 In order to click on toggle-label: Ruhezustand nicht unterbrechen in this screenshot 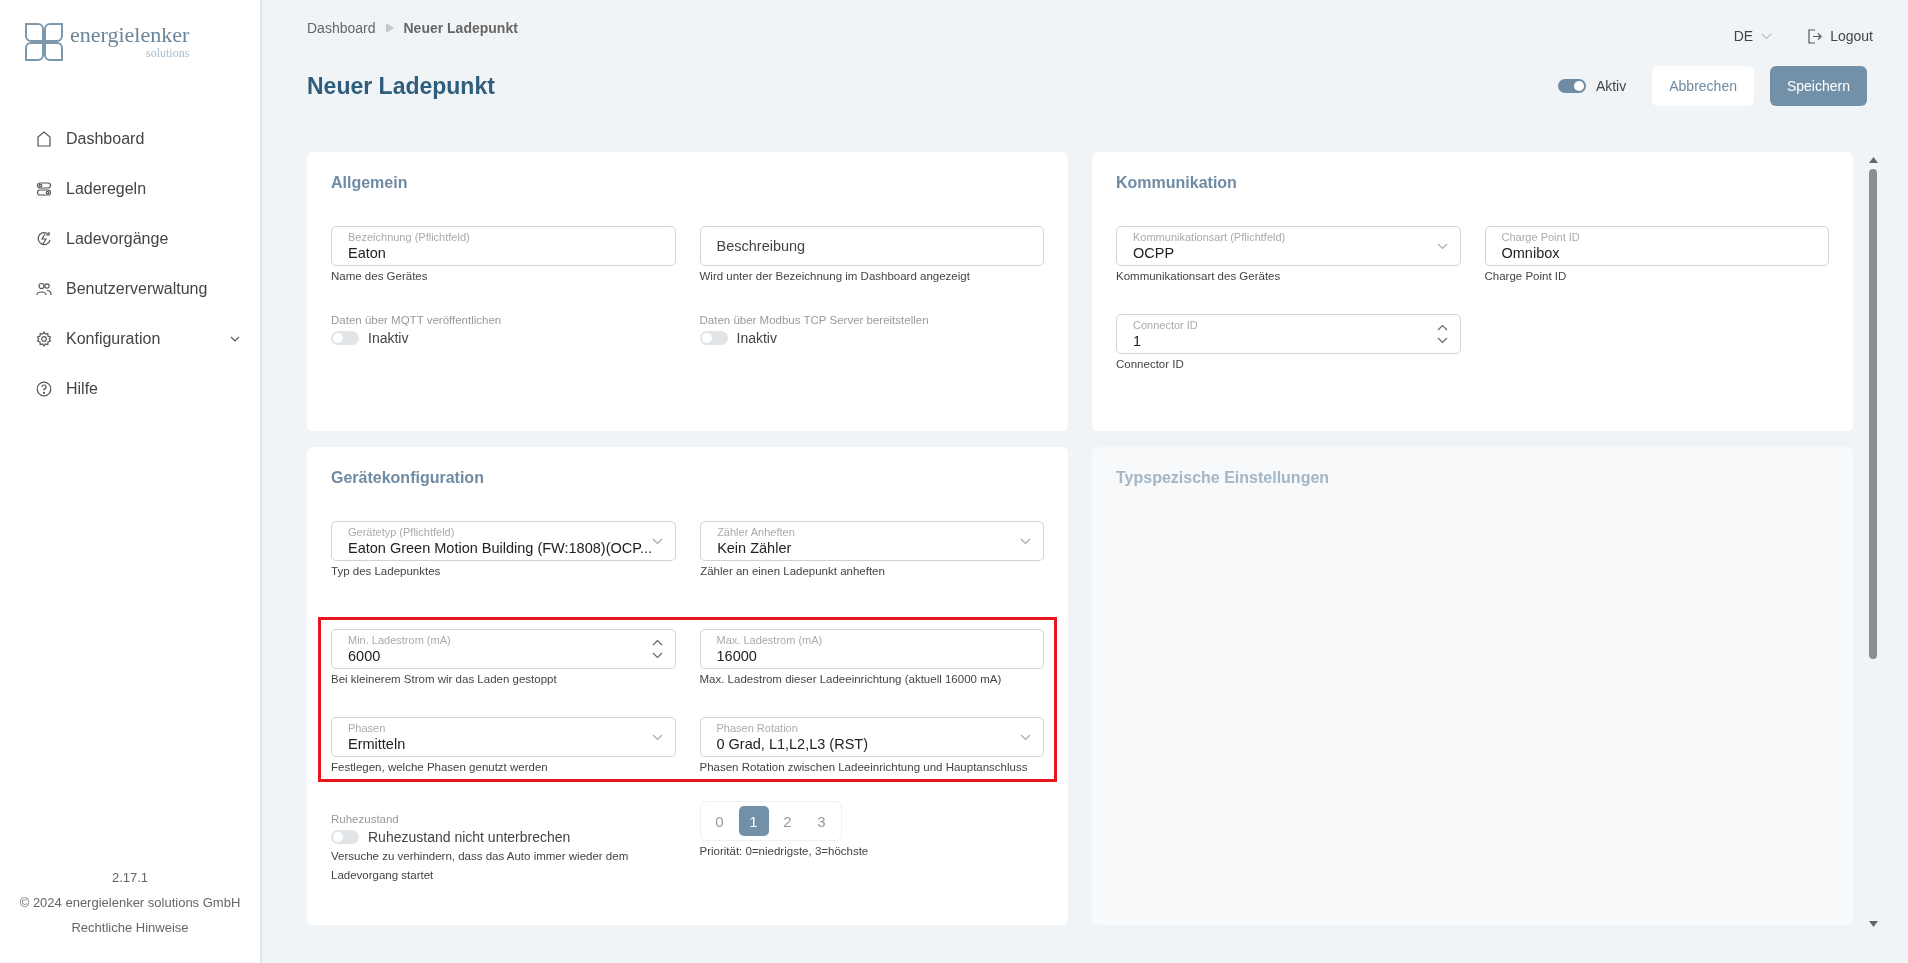, I will do `click(469, 837)`.